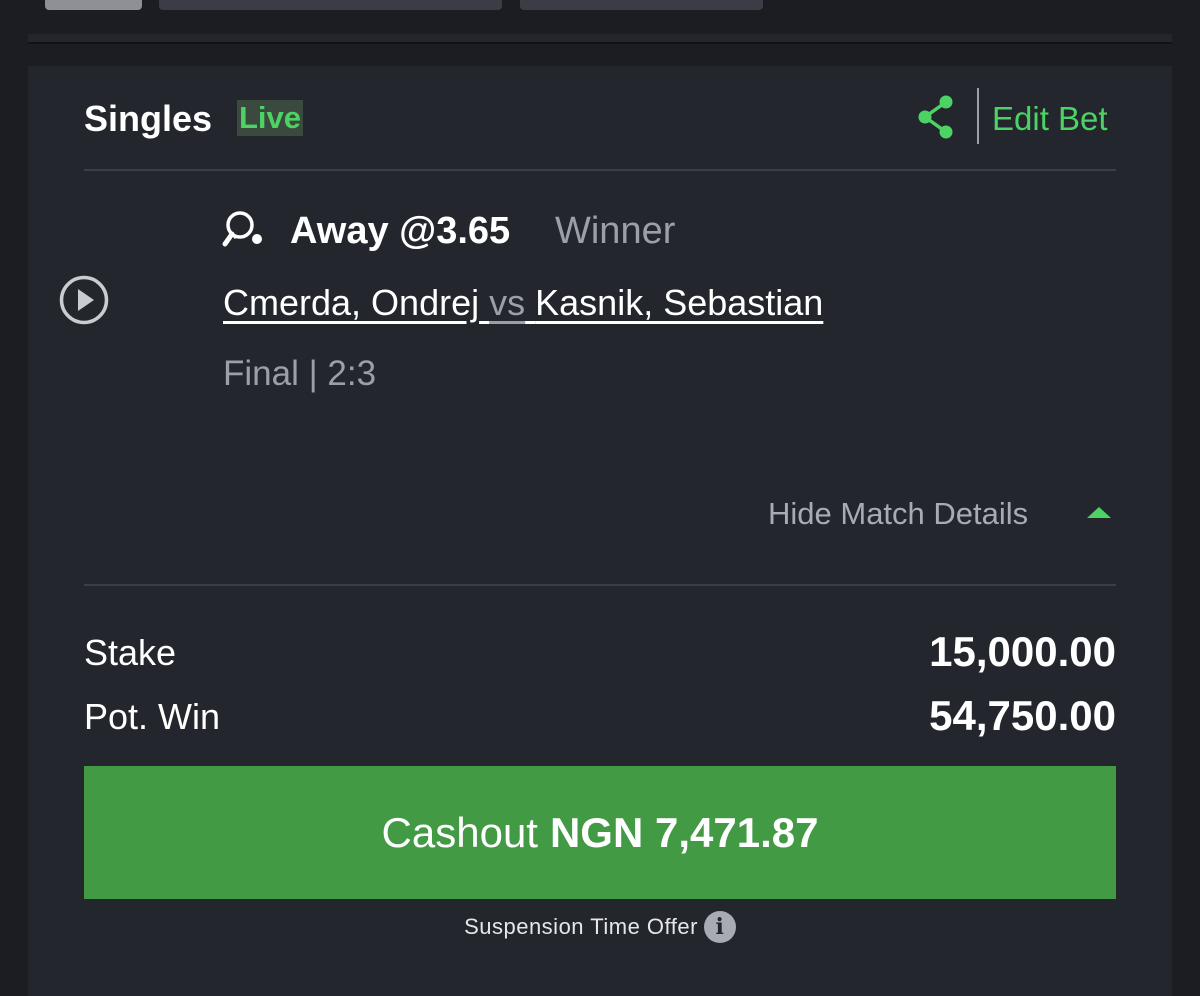 The image size is (1200, 996). I want to click on cashout-button: Cashout NGN 7,471.87, so click(600, 832).